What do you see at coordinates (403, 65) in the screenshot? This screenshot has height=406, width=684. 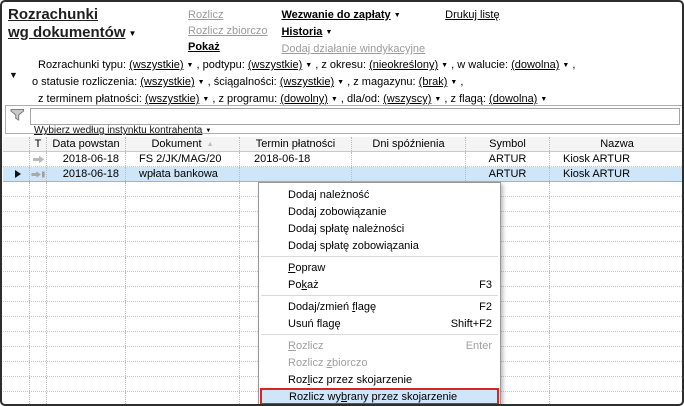 I see `filter-value-nieokreślony: (nieokreślony)` at bounding box center [403, 65].